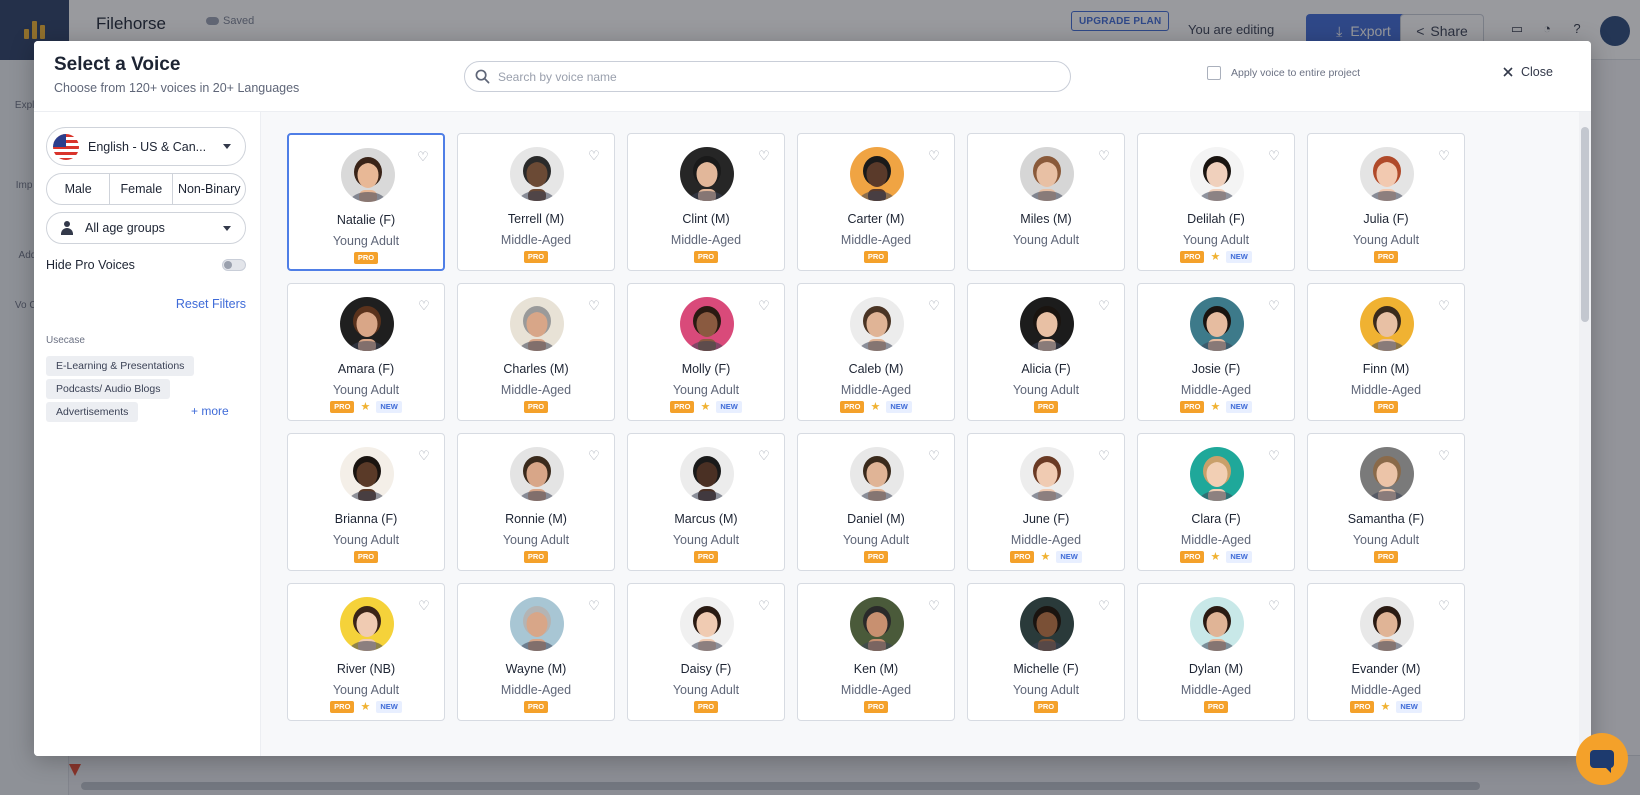  What do you see at coordinates (876, 652) in the screenshot?
I see `voice-card: ♡ Ken (M) Middle-Aged PRO` at bounding box center [876, 652].